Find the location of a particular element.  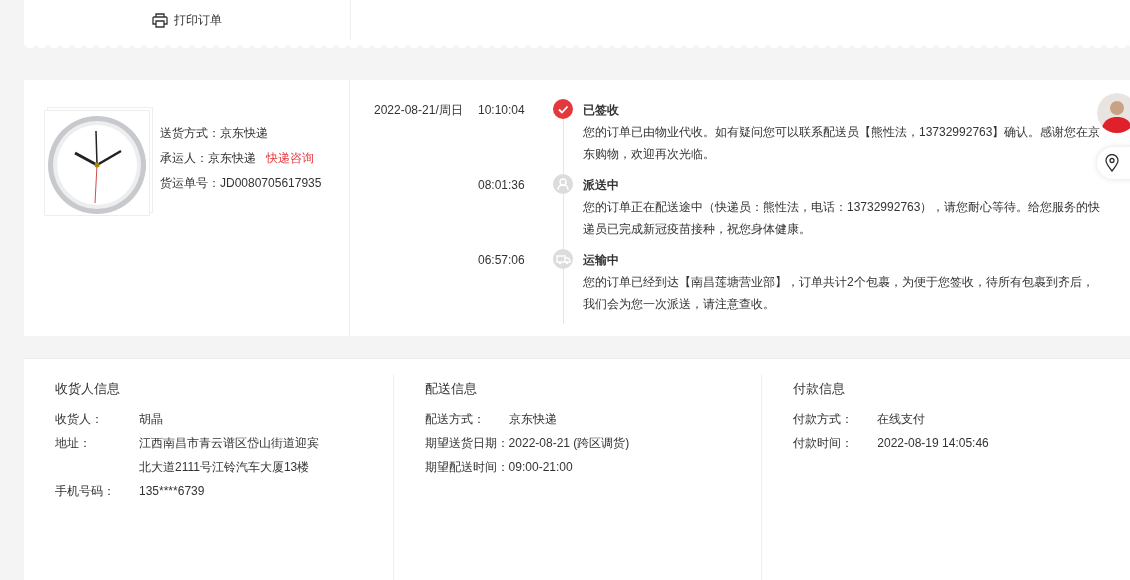

field-label: 收货人： is located at coordinates (79, 419).